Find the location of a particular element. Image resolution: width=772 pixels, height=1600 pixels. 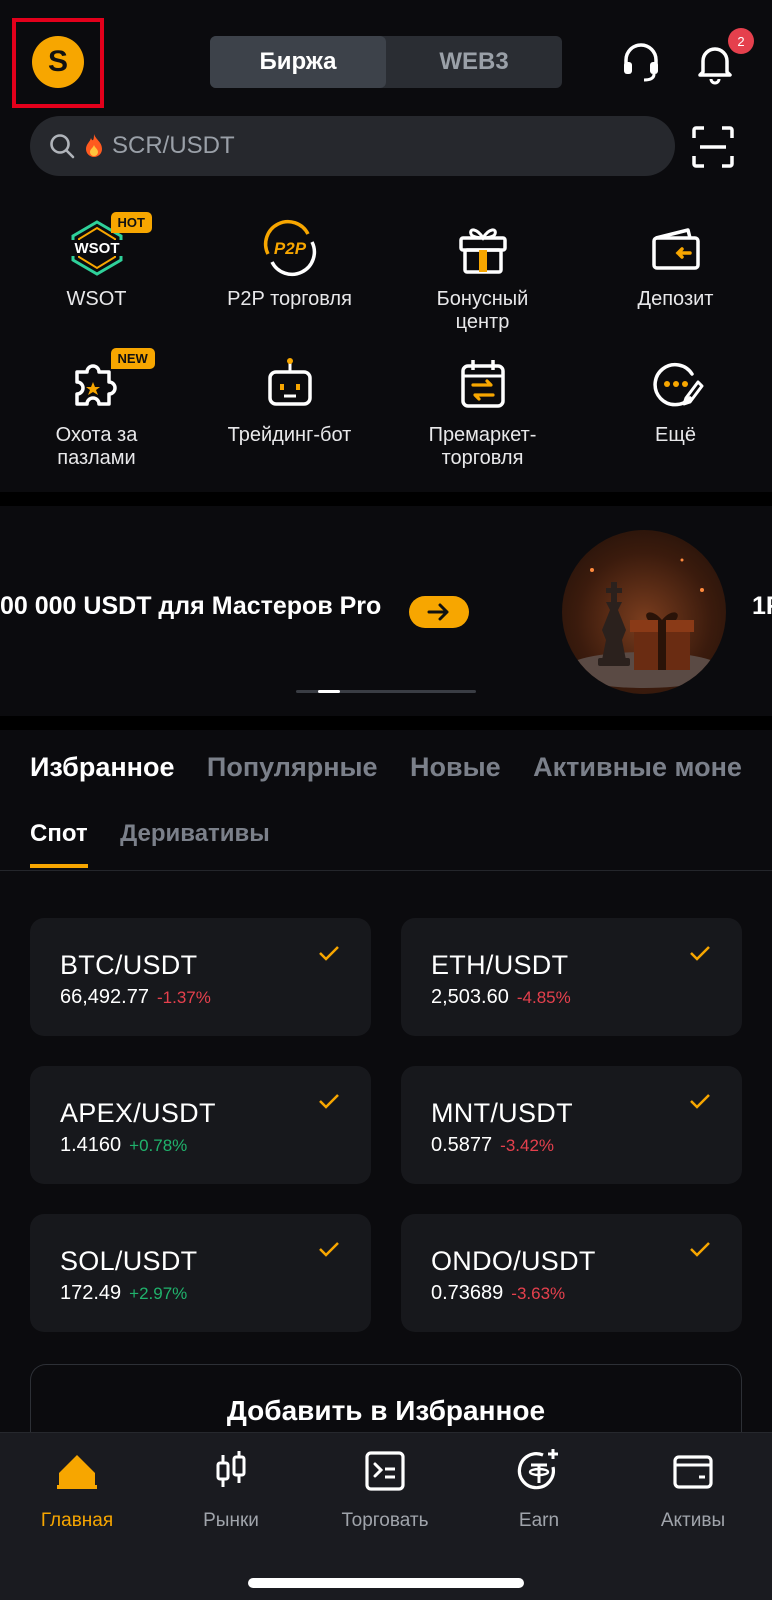

exchange-web3-switch: Биржа WEB3 is located at coordinates (386, 62).